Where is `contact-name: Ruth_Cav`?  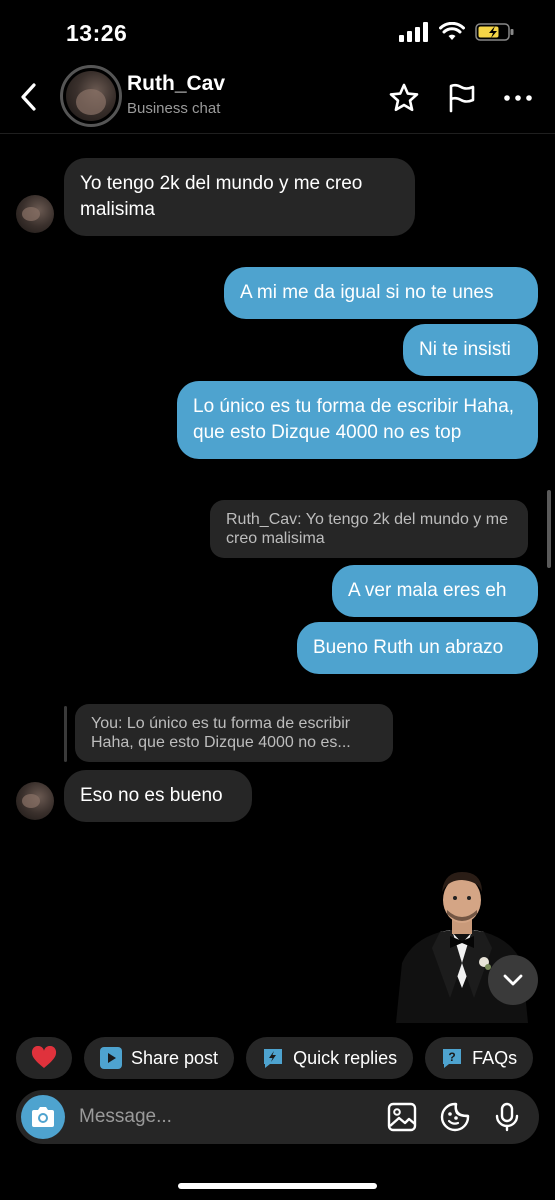 contact-name: Ruth_Cav is located at coordinates (176, 84).